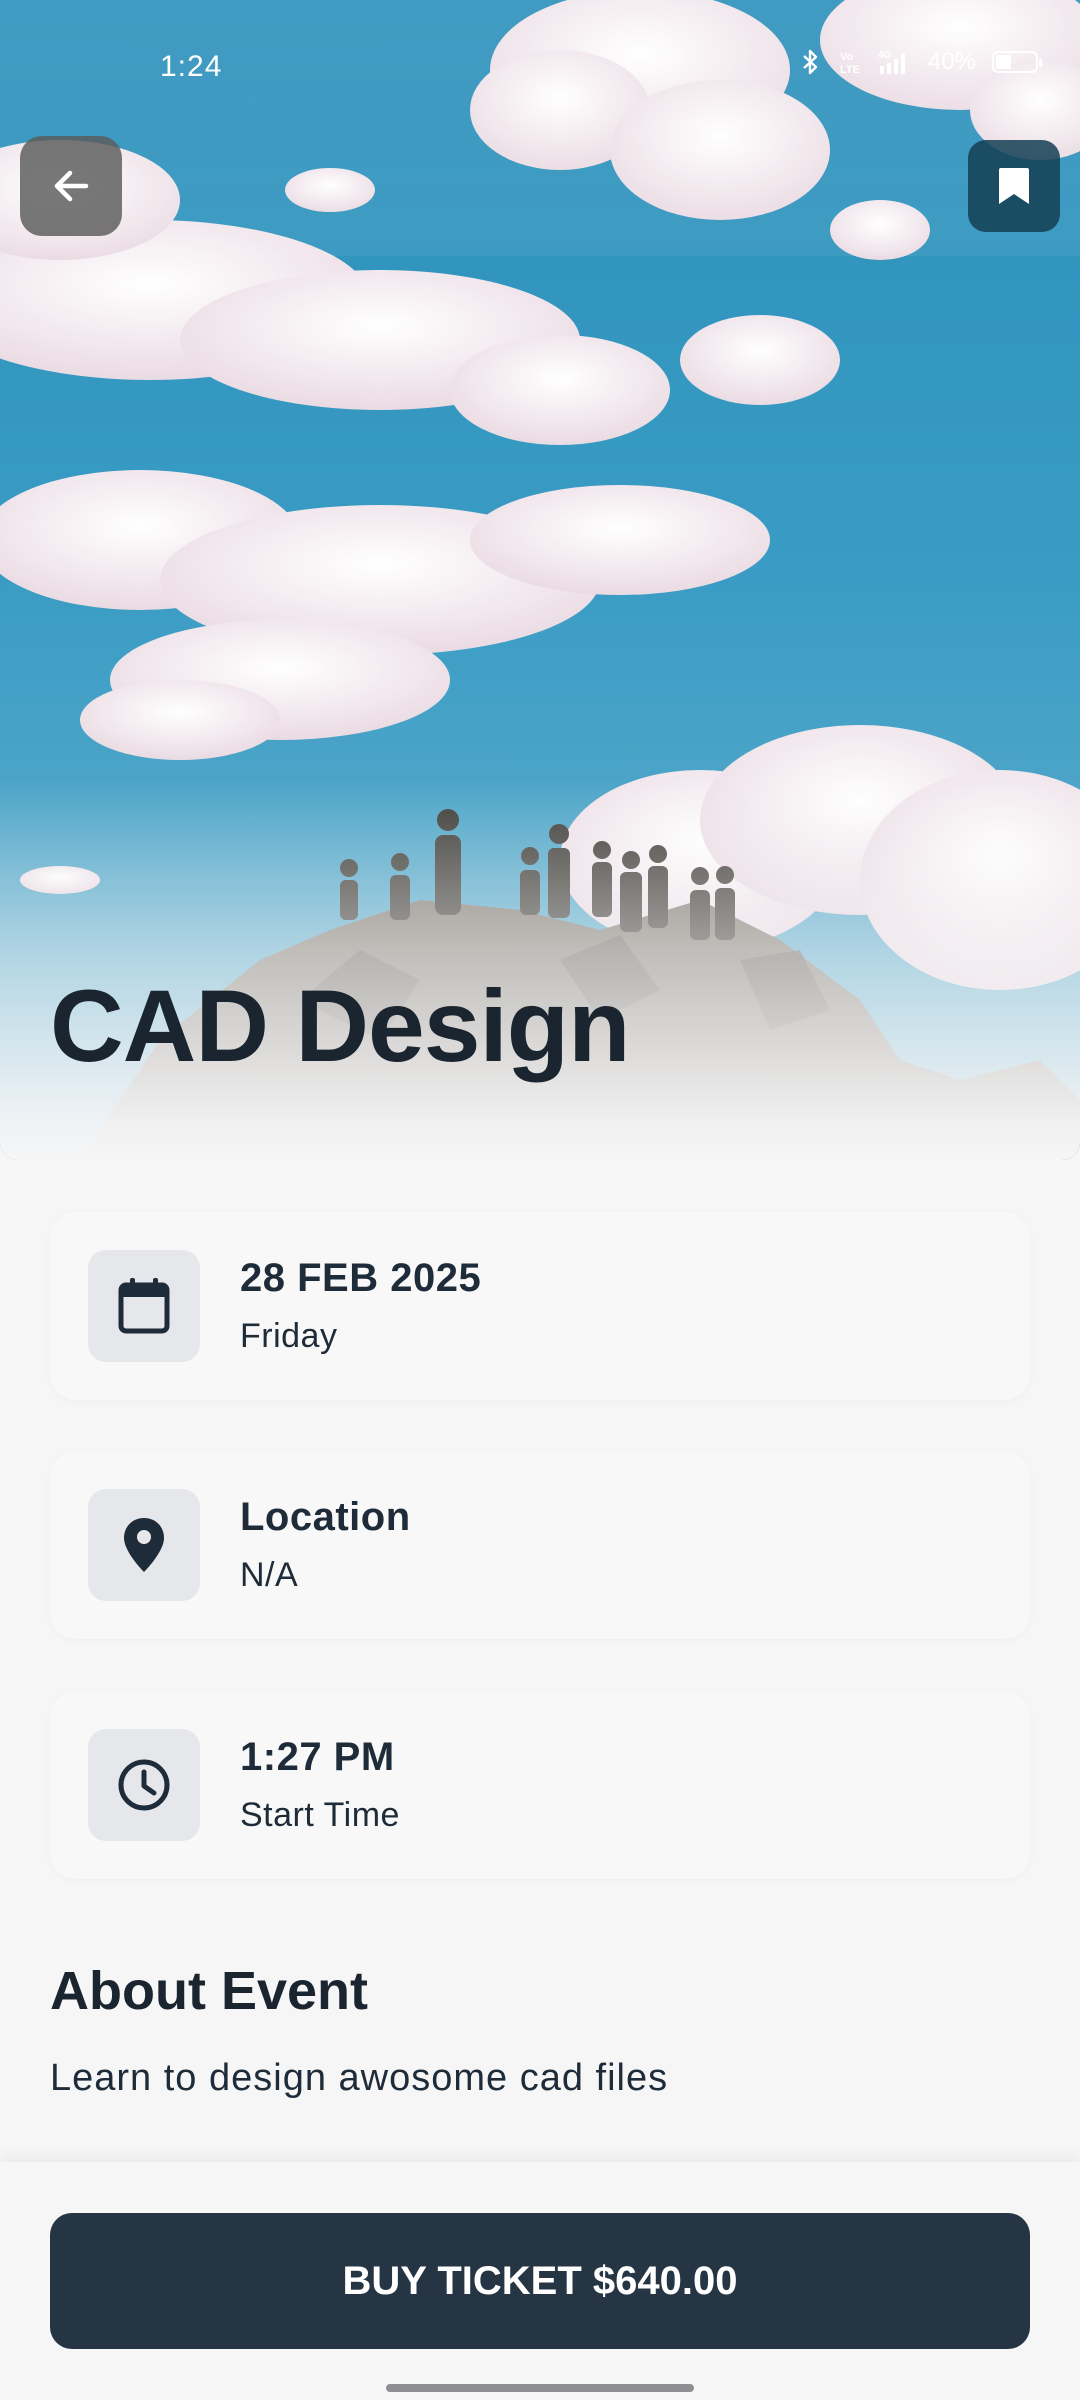  I want to click on location-icon-box, so click(144, 1545).